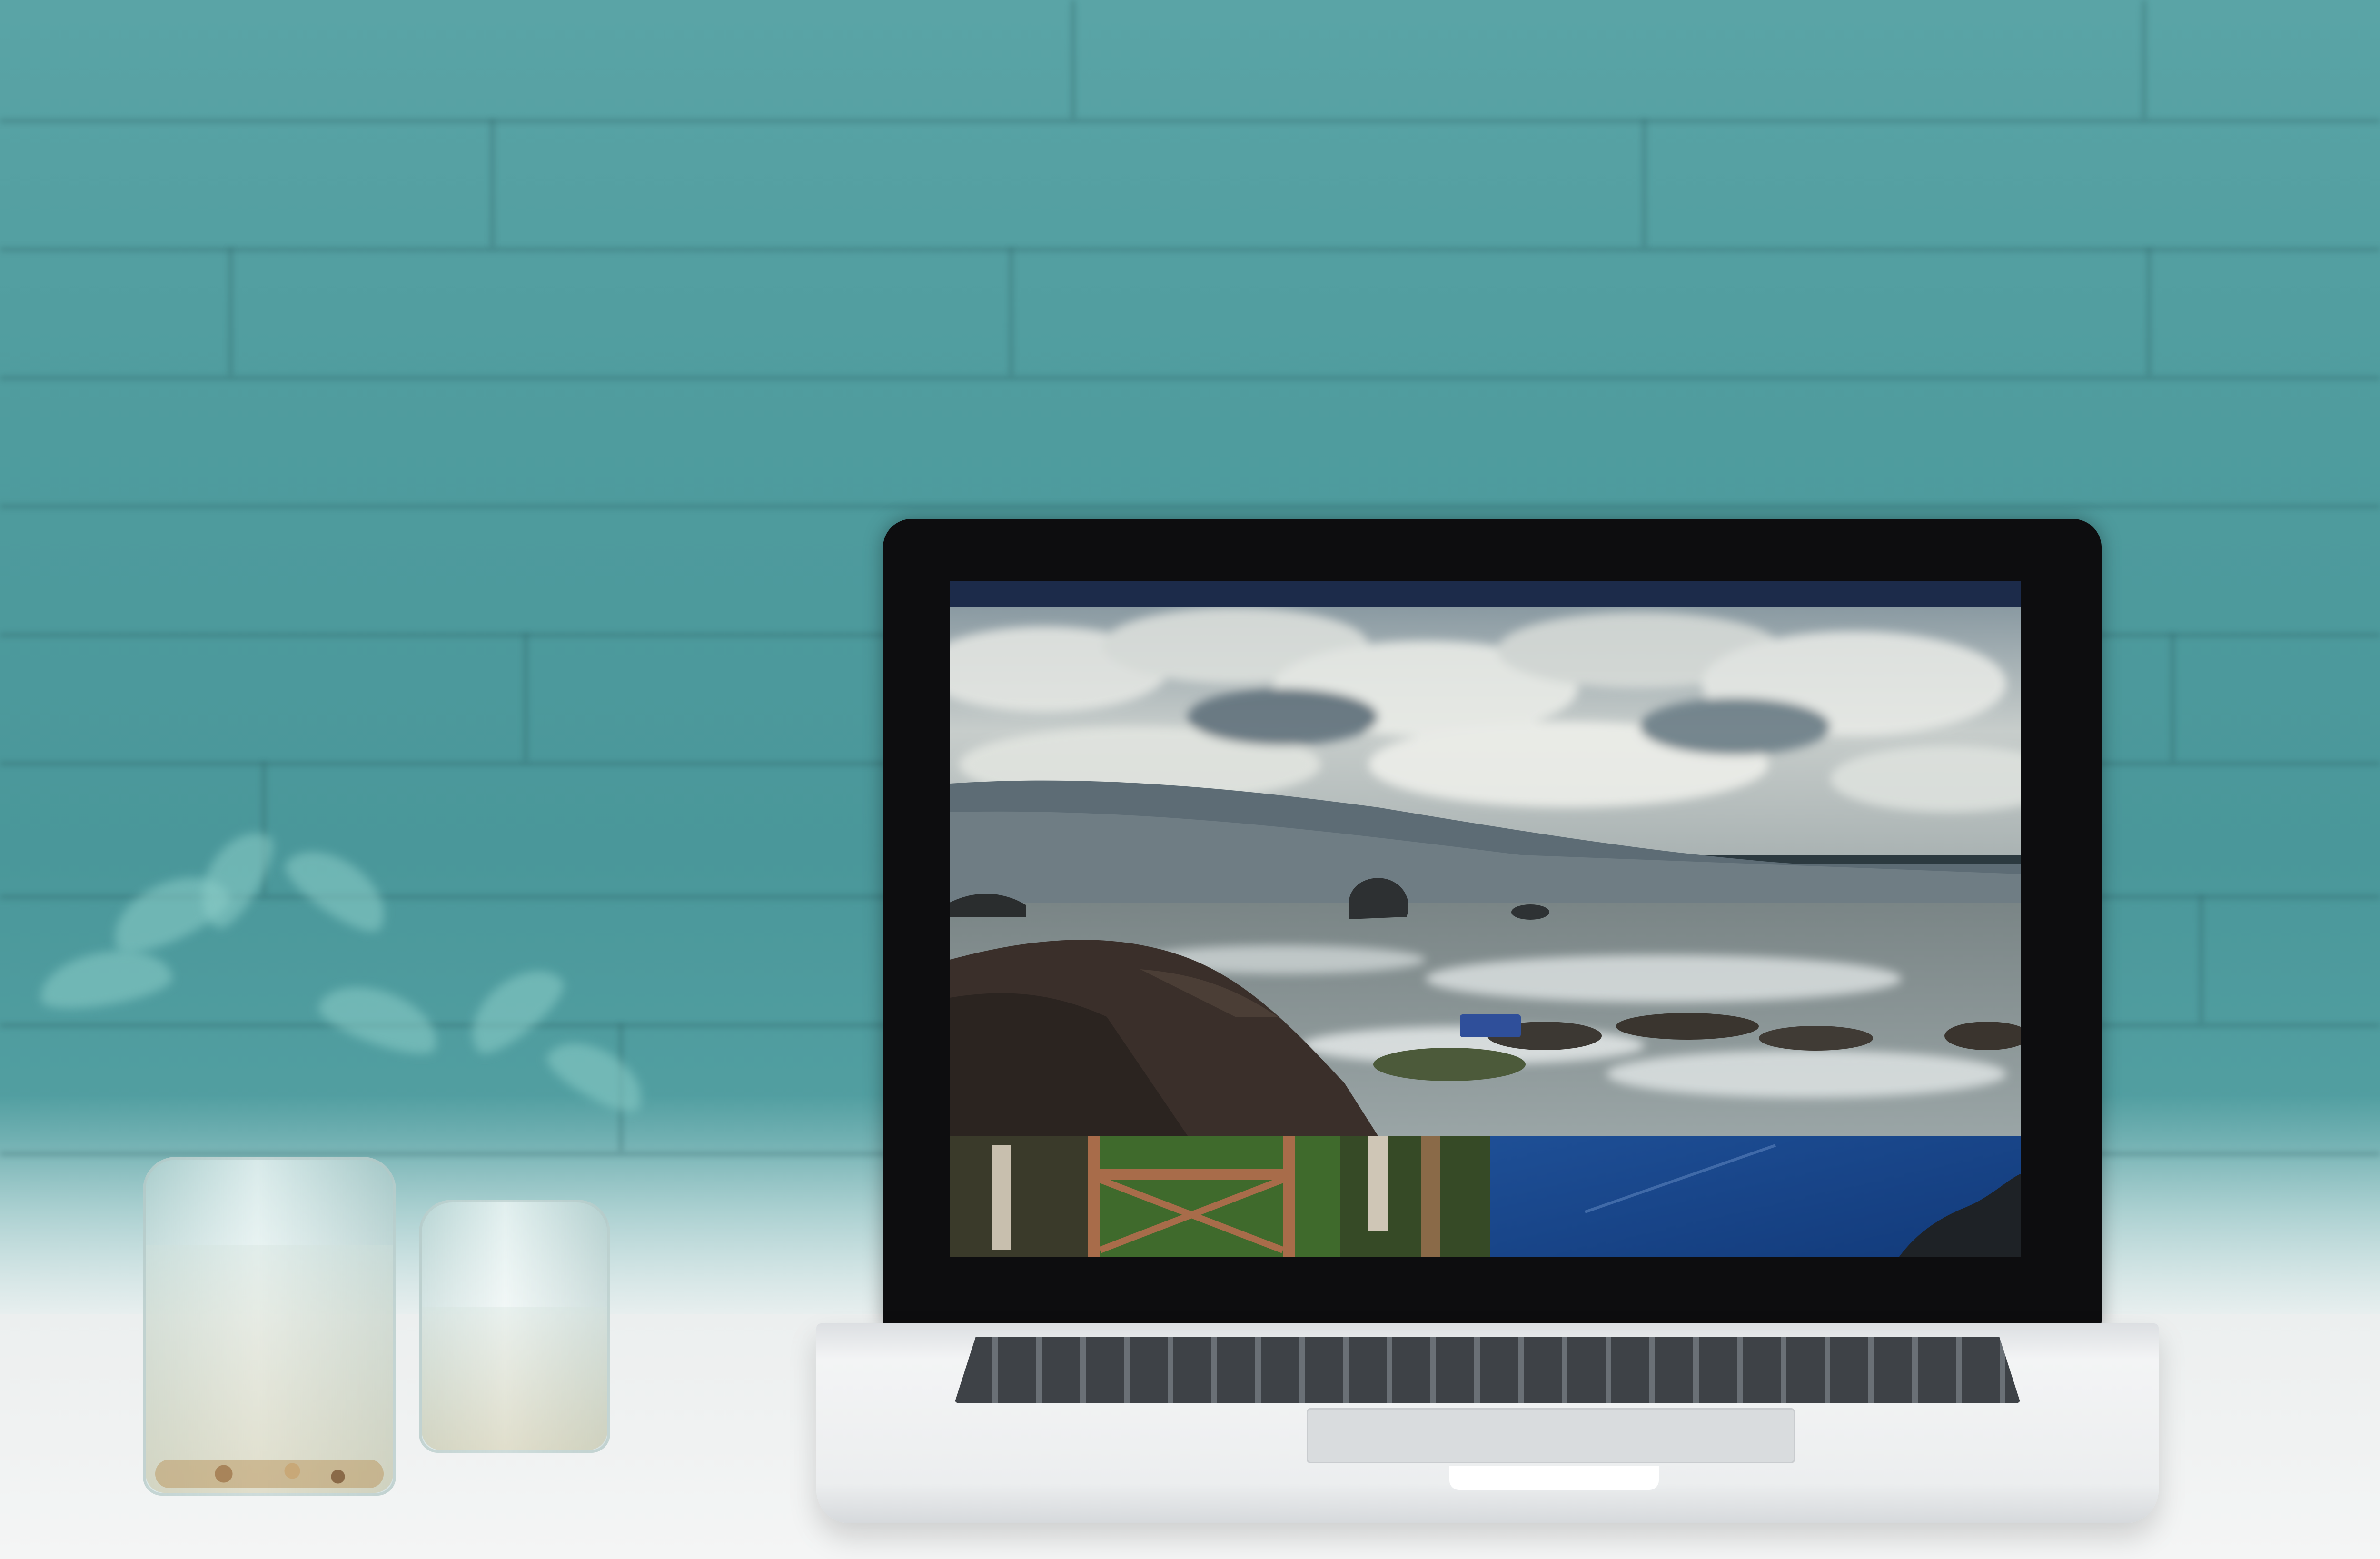 This screenshot has height=1559, width=2380. I want to click on laptop-front-notch, so click(1554, 1478).